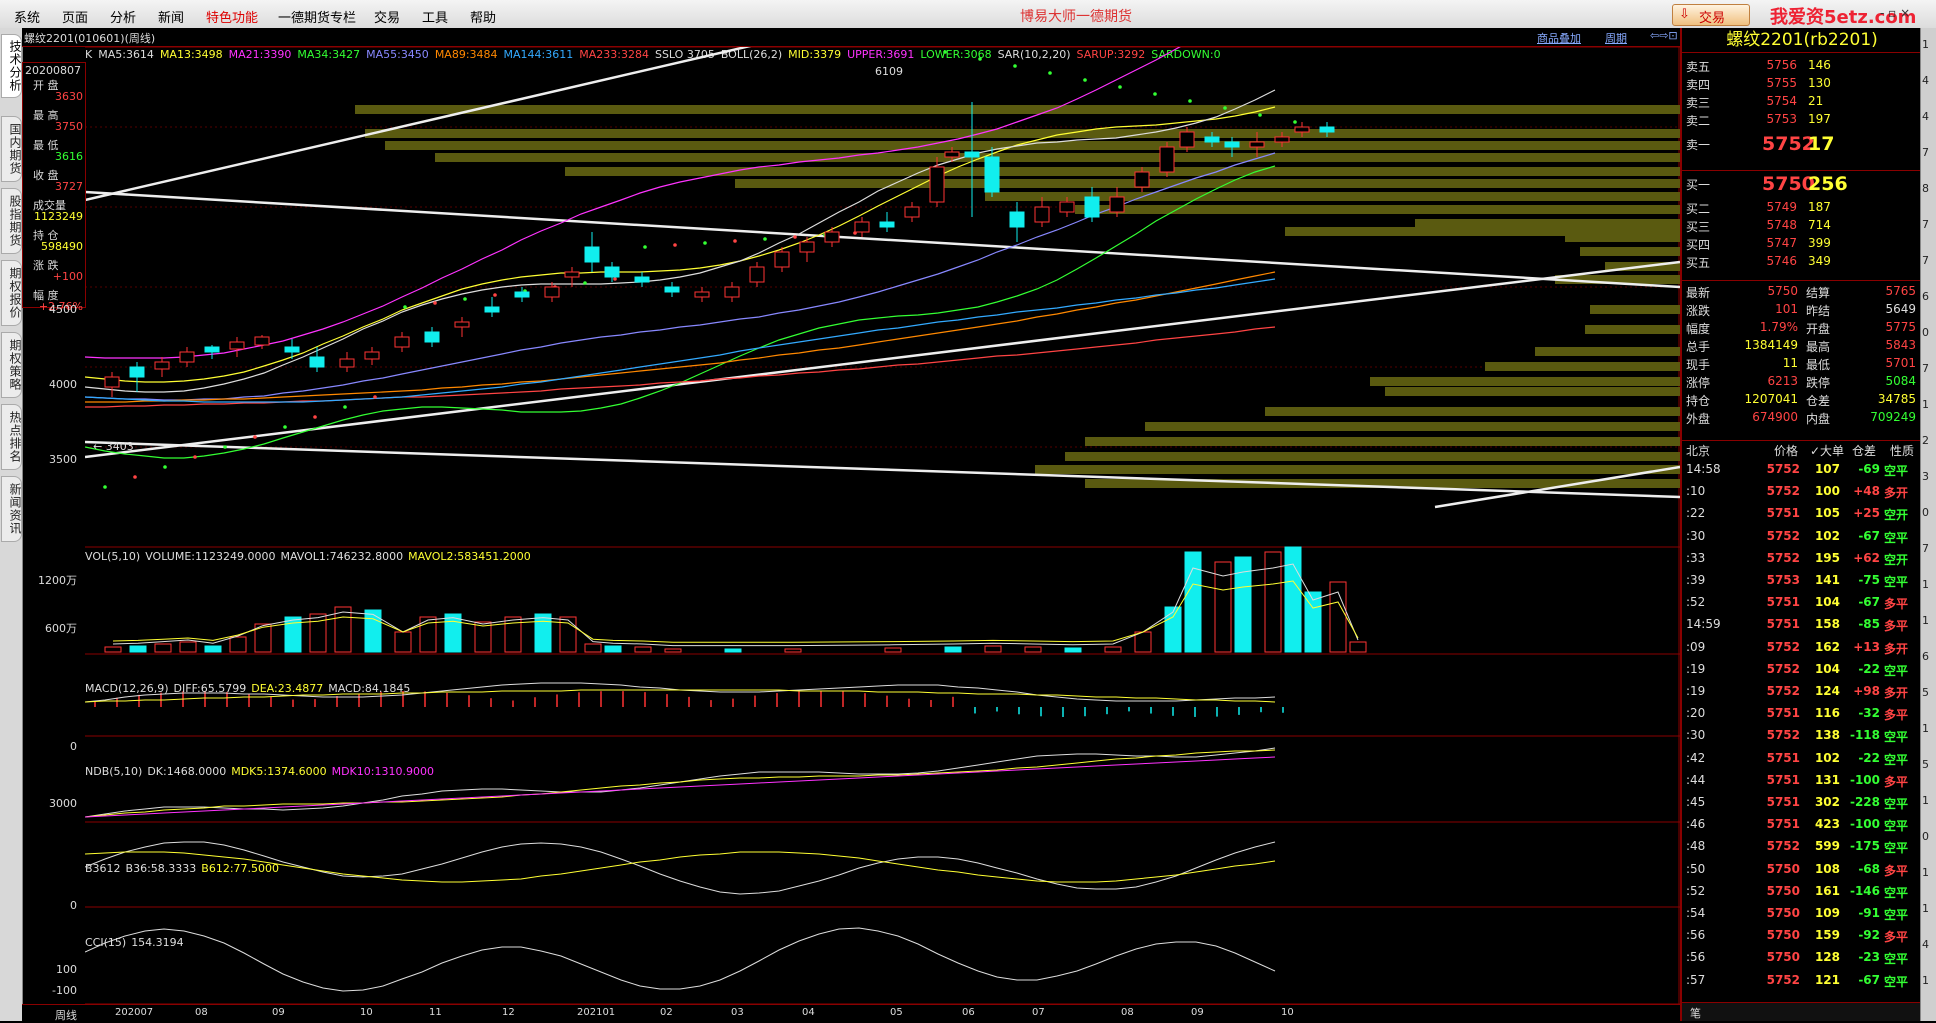  Describe the element at coordinates (1827, 979) in the screenshot. I see `tick-volume: 121` at that location.